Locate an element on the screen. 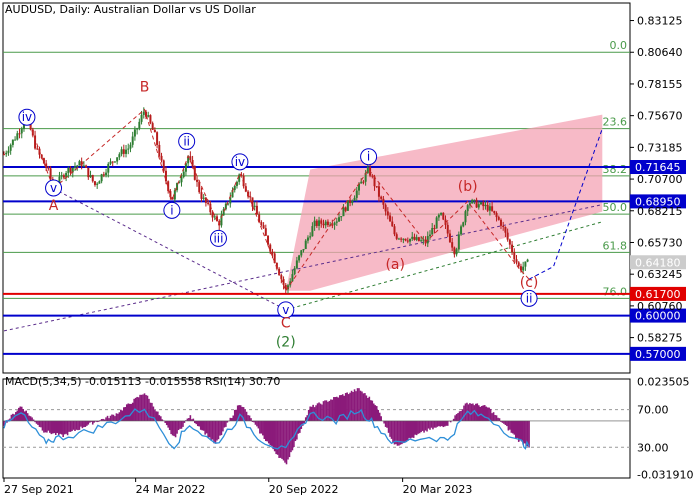 The height and width of the screenshot is (500, 700). y-tick-label: 0.68215 is located at coordinates (660, 211).